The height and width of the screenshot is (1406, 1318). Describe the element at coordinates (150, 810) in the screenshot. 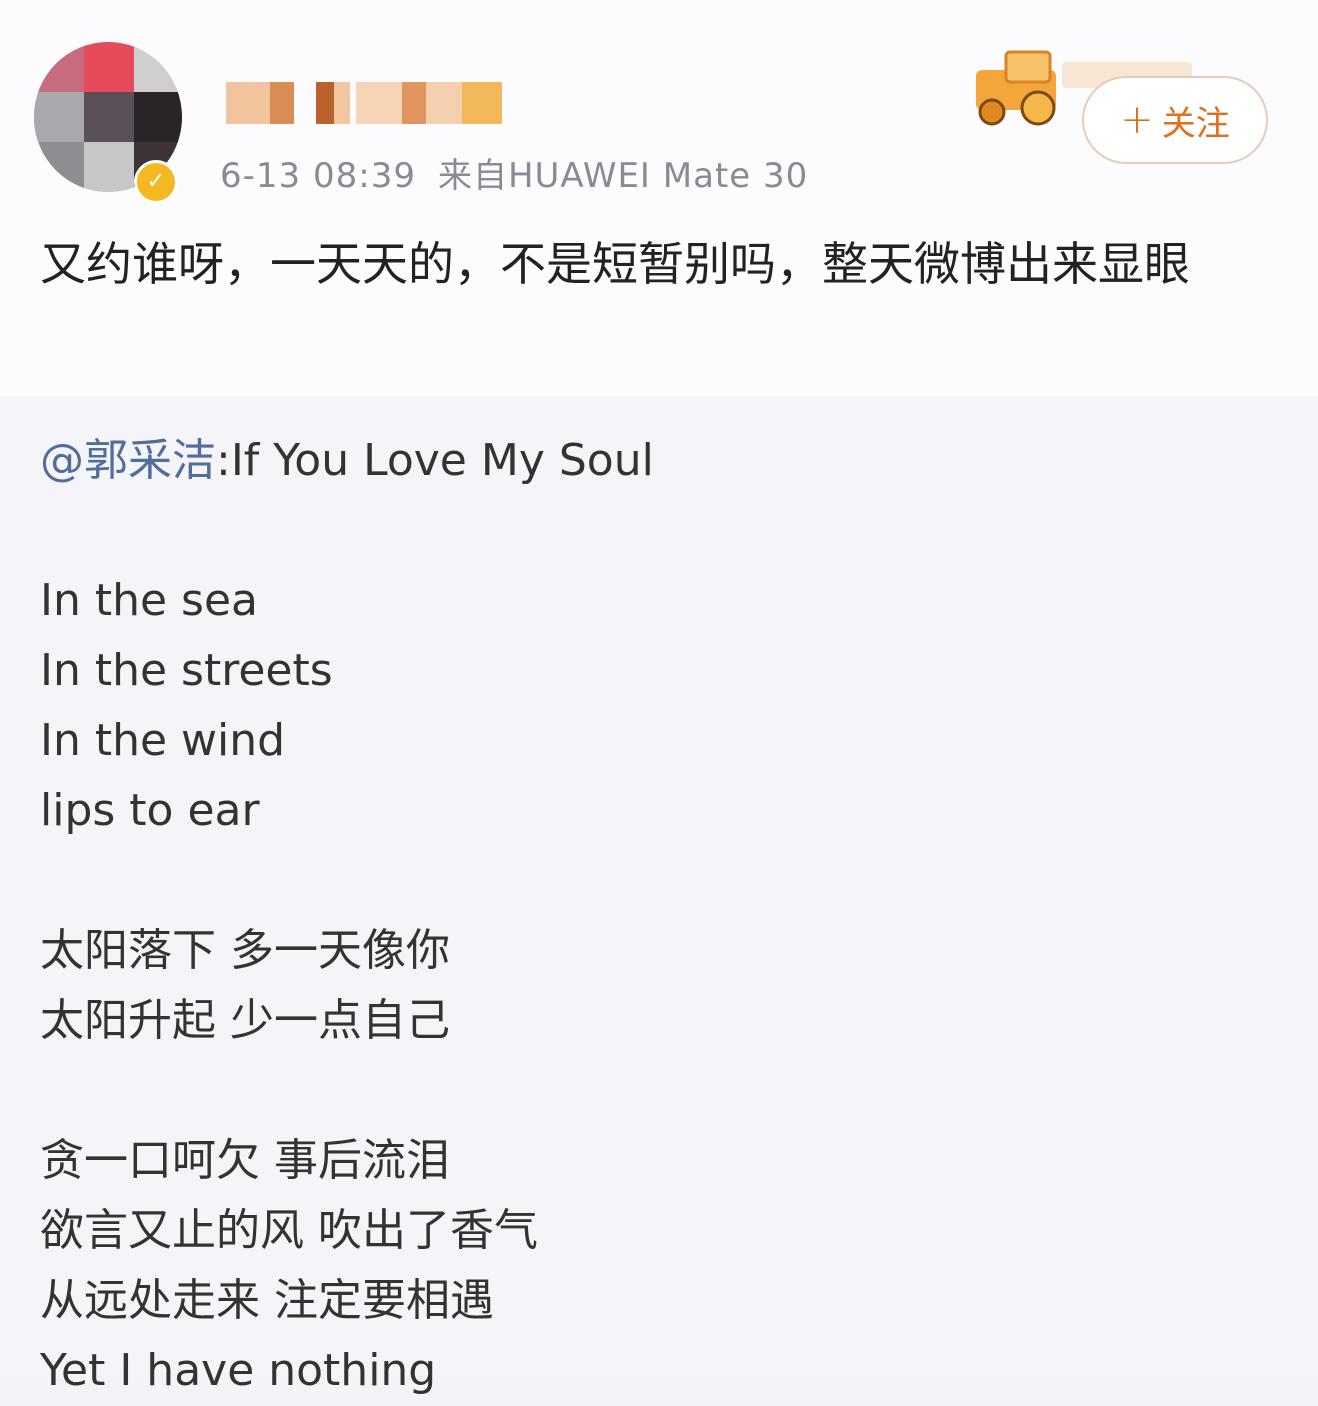

I see `lyric-line: lips to ear` at that location.